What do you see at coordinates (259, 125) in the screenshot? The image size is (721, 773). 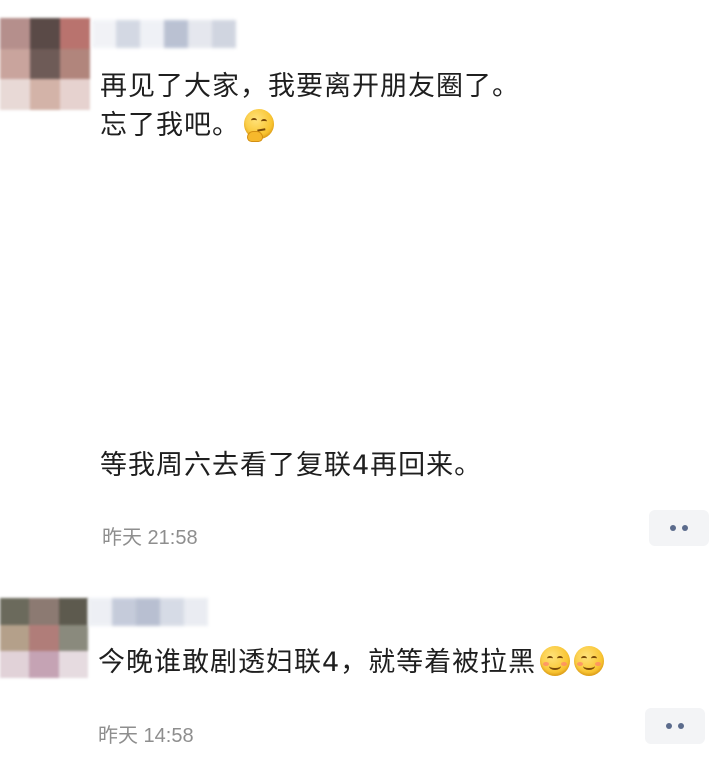 I see `thinking-face-icon` at bounding box center [259, 125].